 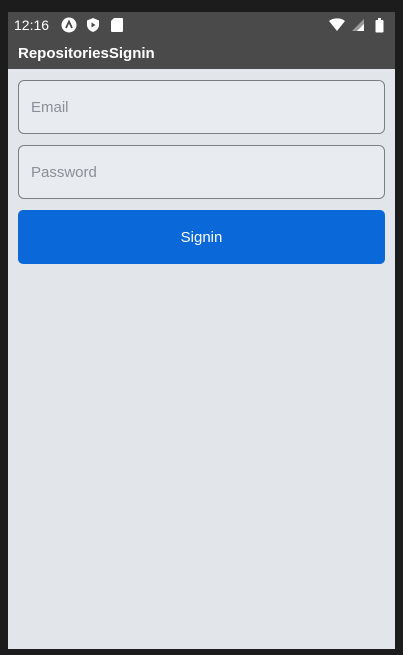 I want to click on password-field, so click(x=201, y=172).